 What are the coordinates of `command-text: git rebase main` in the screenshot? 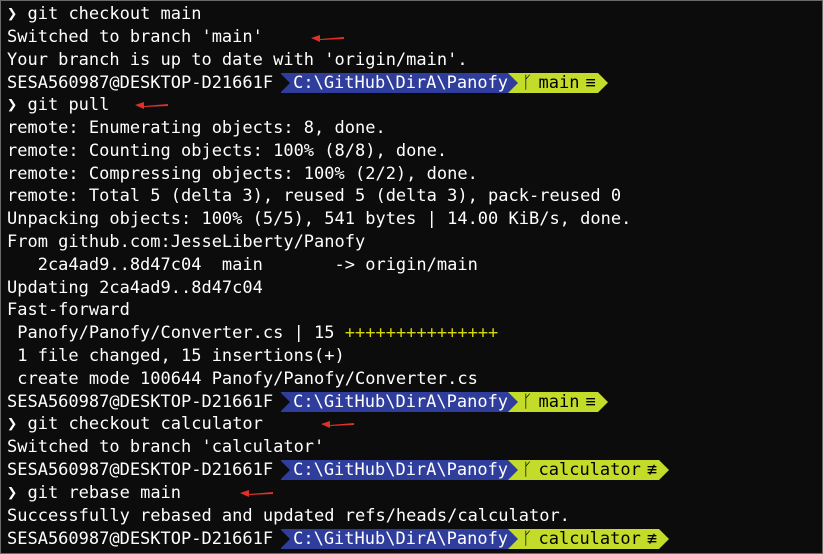 It's located at (104, 492).